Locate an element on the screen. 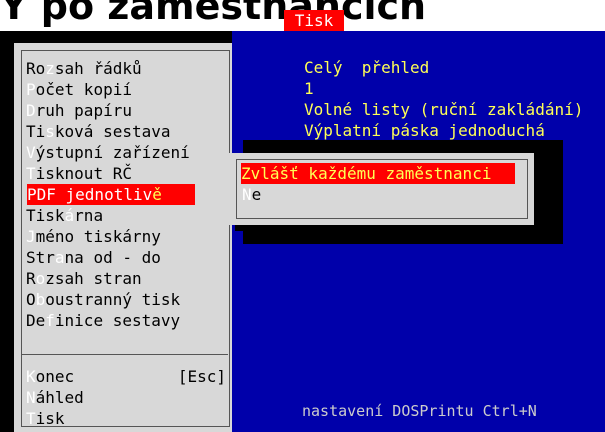 This screenshot has width=605, height=432. hotkey: f is located at coordinates (50, 320).